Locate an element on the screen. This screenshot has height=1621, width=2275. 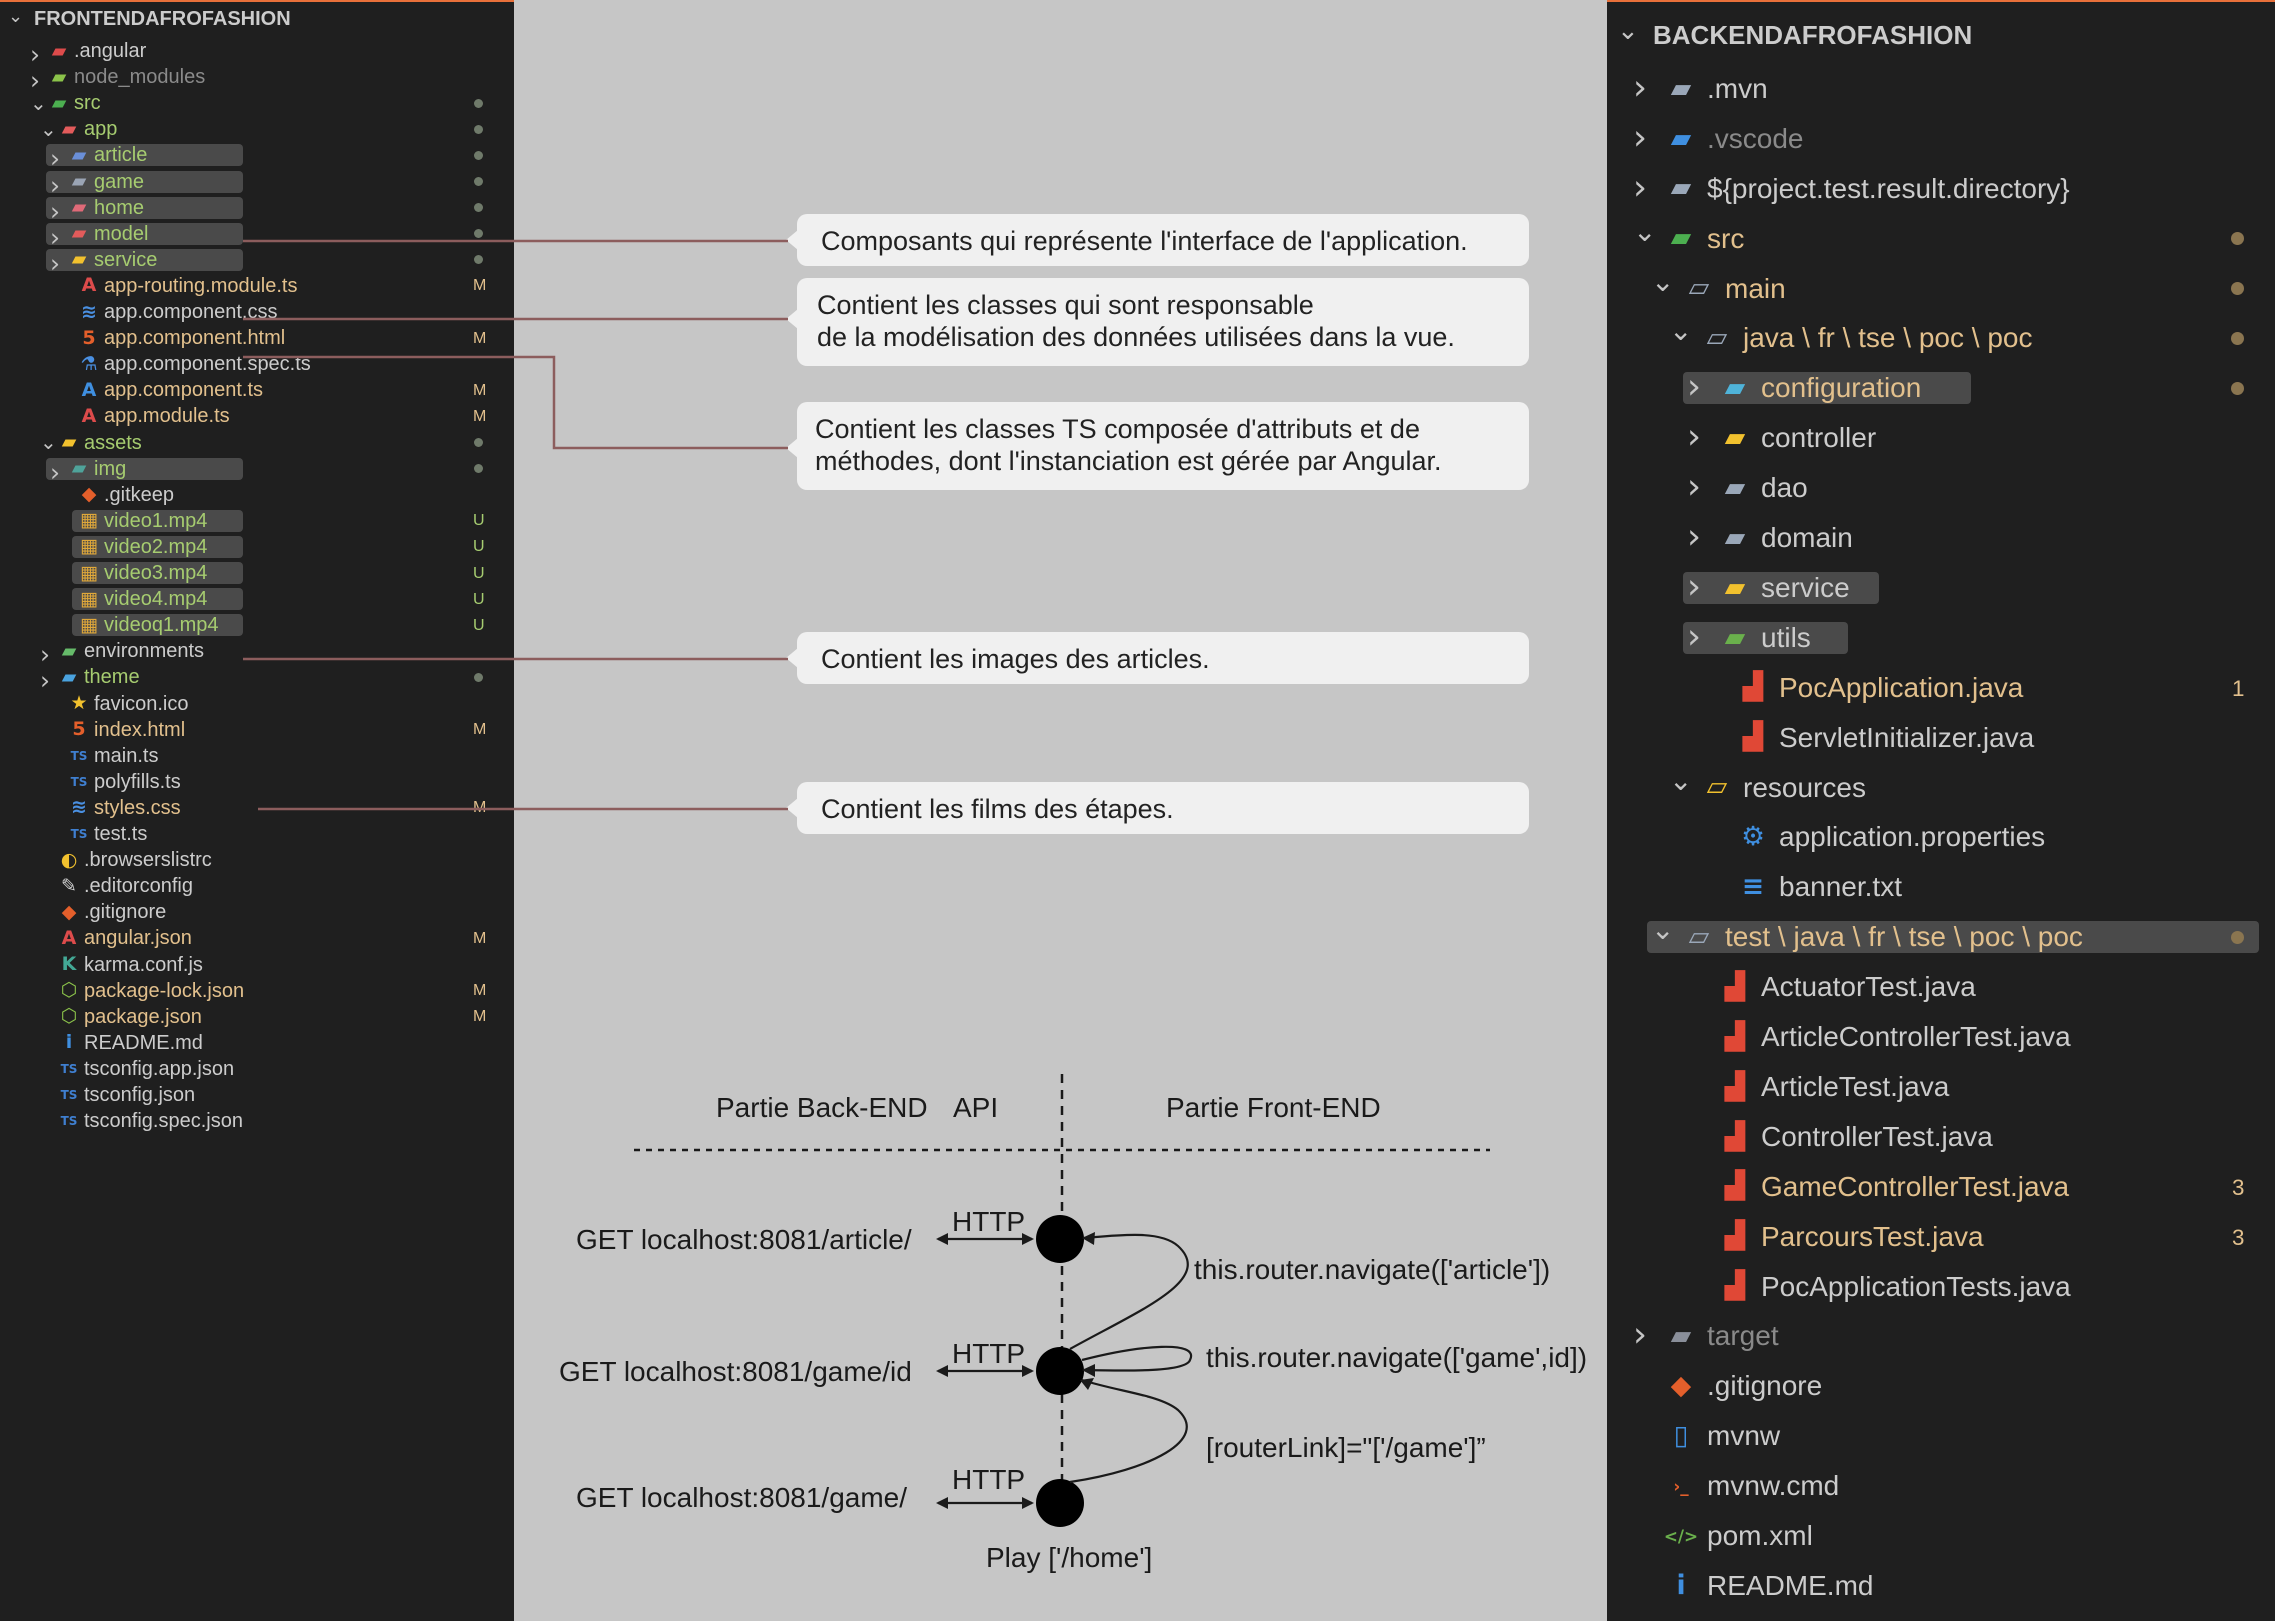
tree-item-assets: ⌄ ▰ assets is located at coordinates (257, 443).